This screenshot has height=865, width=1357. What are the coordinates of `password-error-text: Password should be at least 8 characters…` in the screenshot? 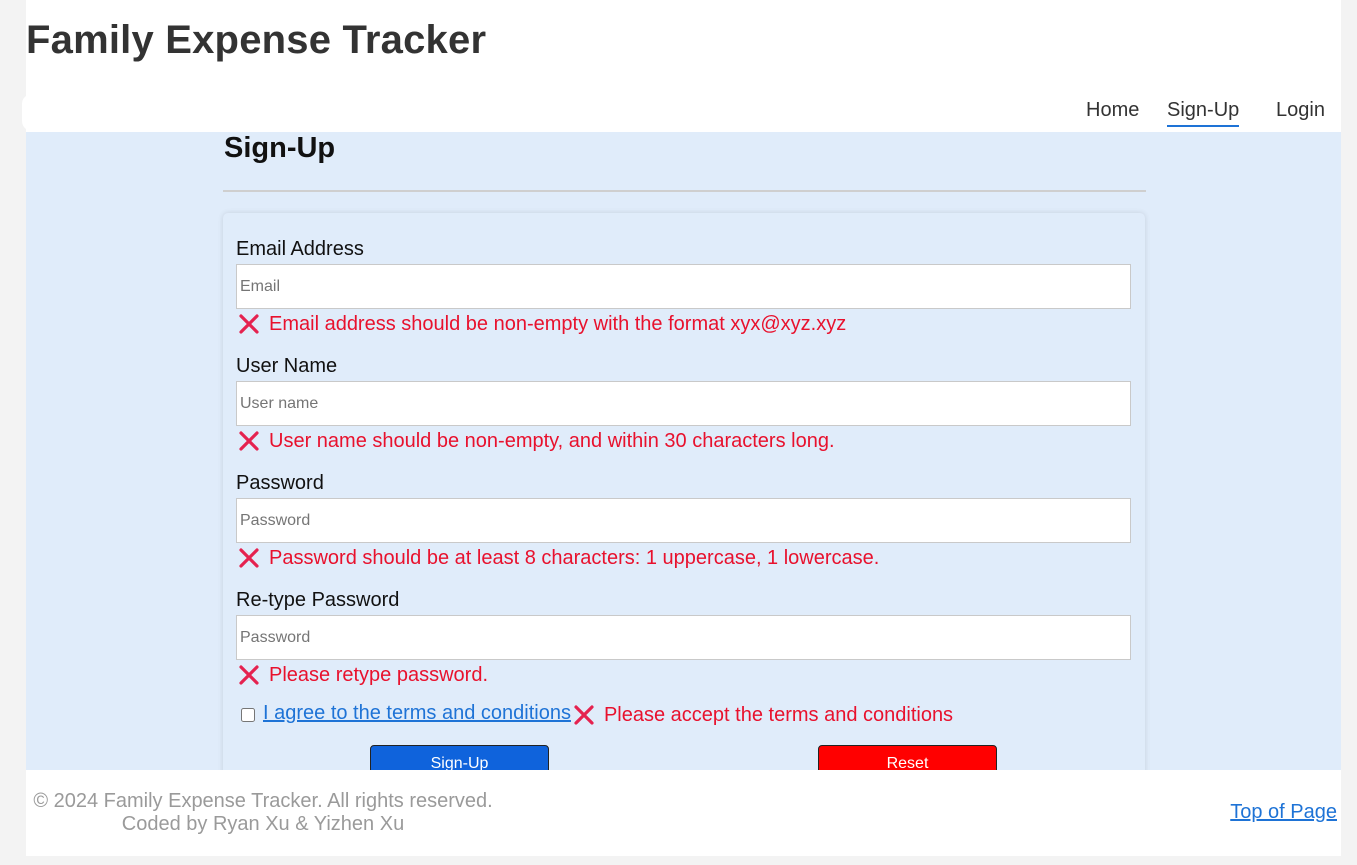 It's located at (574, 557).